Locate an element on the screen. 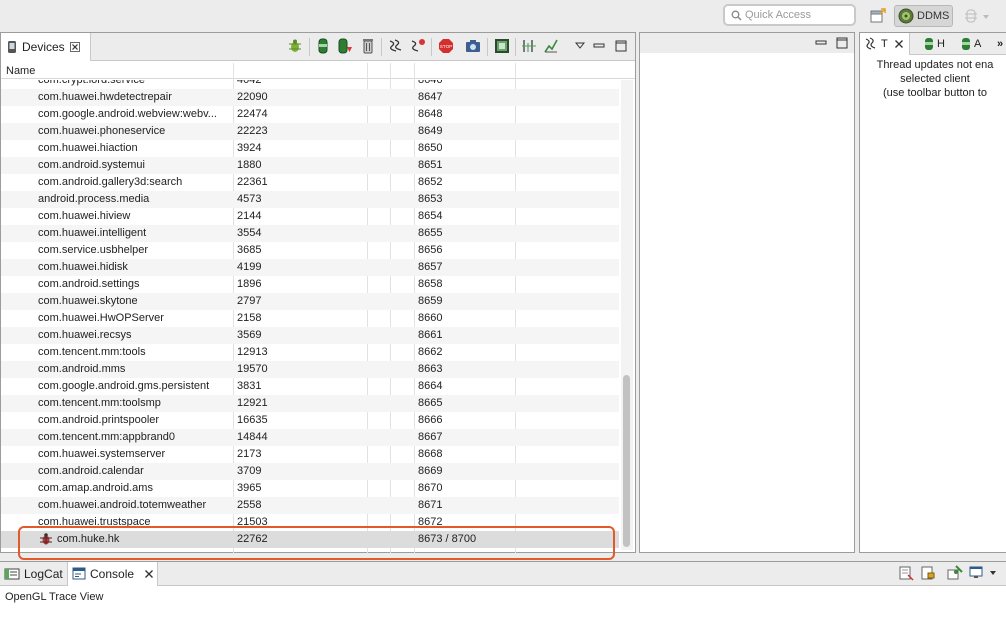 Image resolution: width=1006 pixels, height=634 pixels. svg-text: STOP is located at coordinates (446, 46).